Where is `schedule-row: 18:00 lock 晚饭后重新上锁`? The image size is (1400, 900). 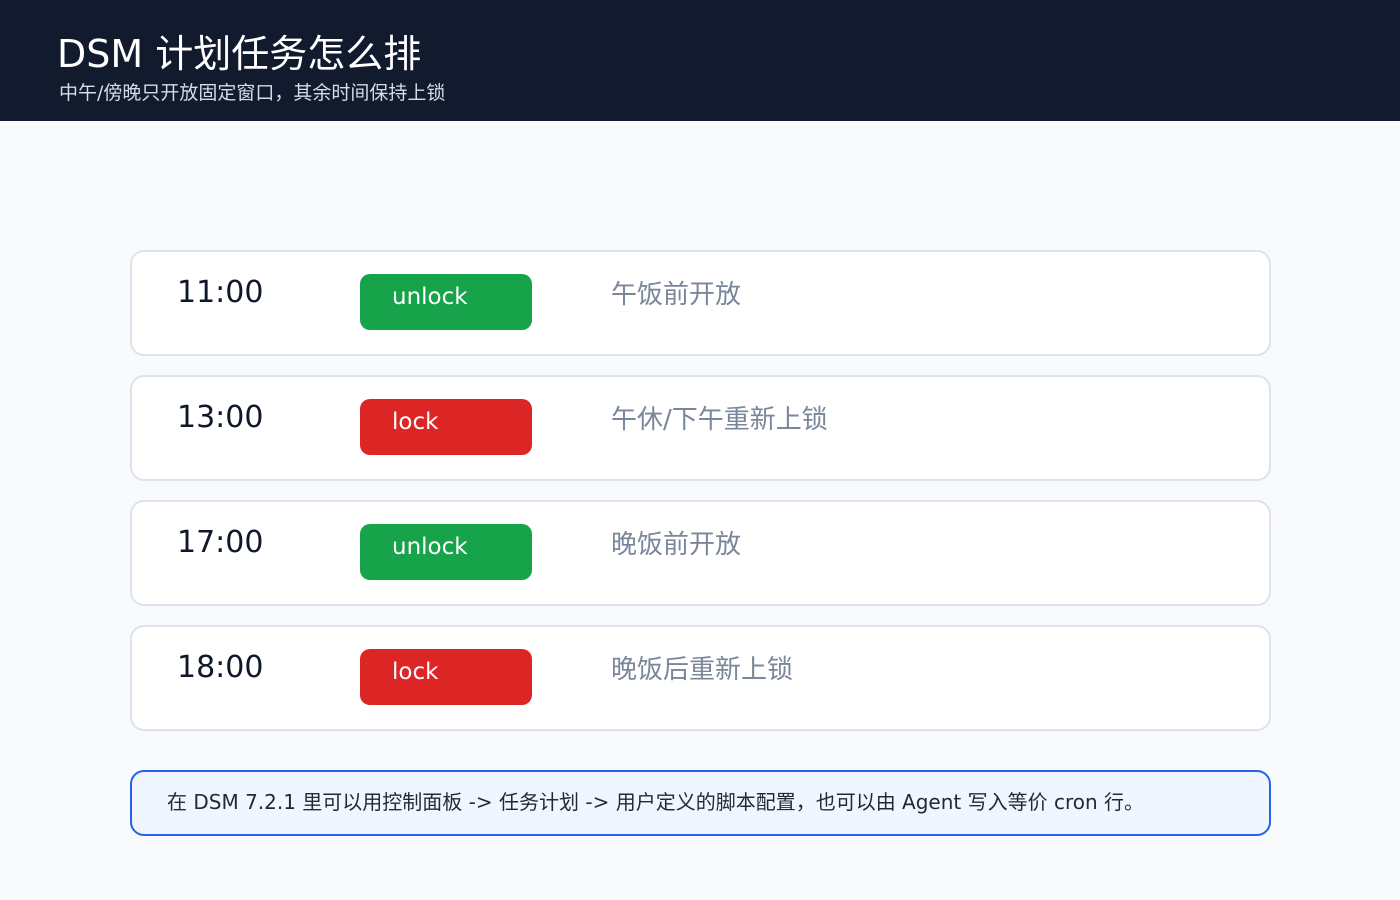 schedule-row: 18:00 lock 晚饭后重新上锁 is located at coordinates (700, 678).